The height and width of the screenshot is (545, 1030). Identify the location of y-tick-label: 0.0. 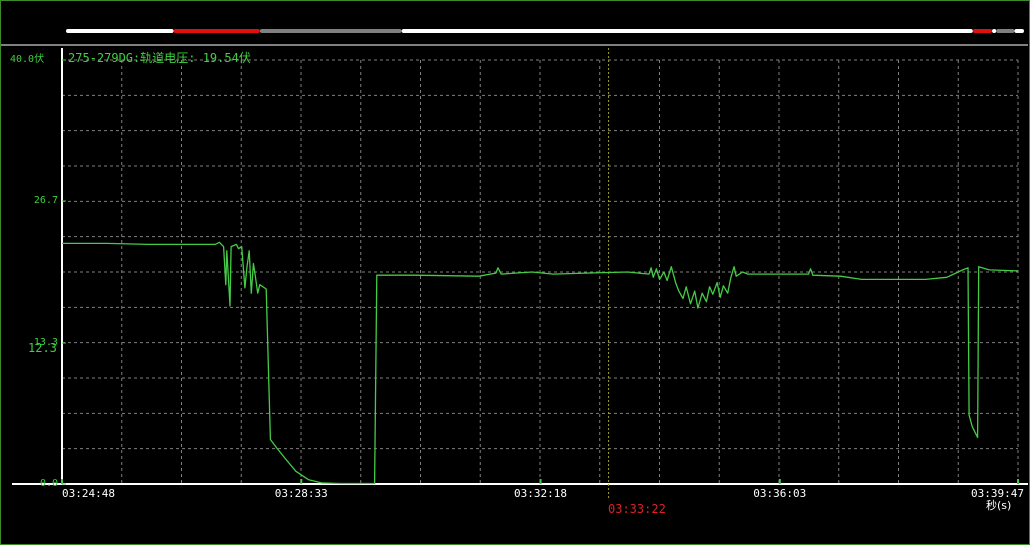
(48, 483).